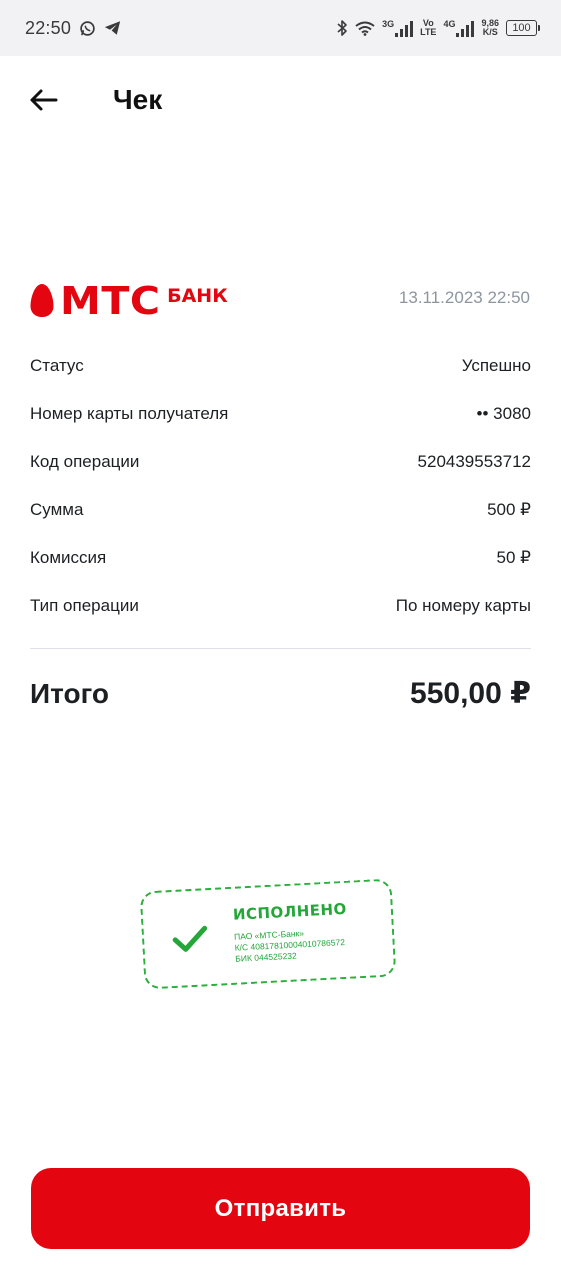 The height and width of the screenshot is (1280, 561). Describe the element at coordinates (190, 938) in the screenshot. I see `checkmark-icon` at that location.